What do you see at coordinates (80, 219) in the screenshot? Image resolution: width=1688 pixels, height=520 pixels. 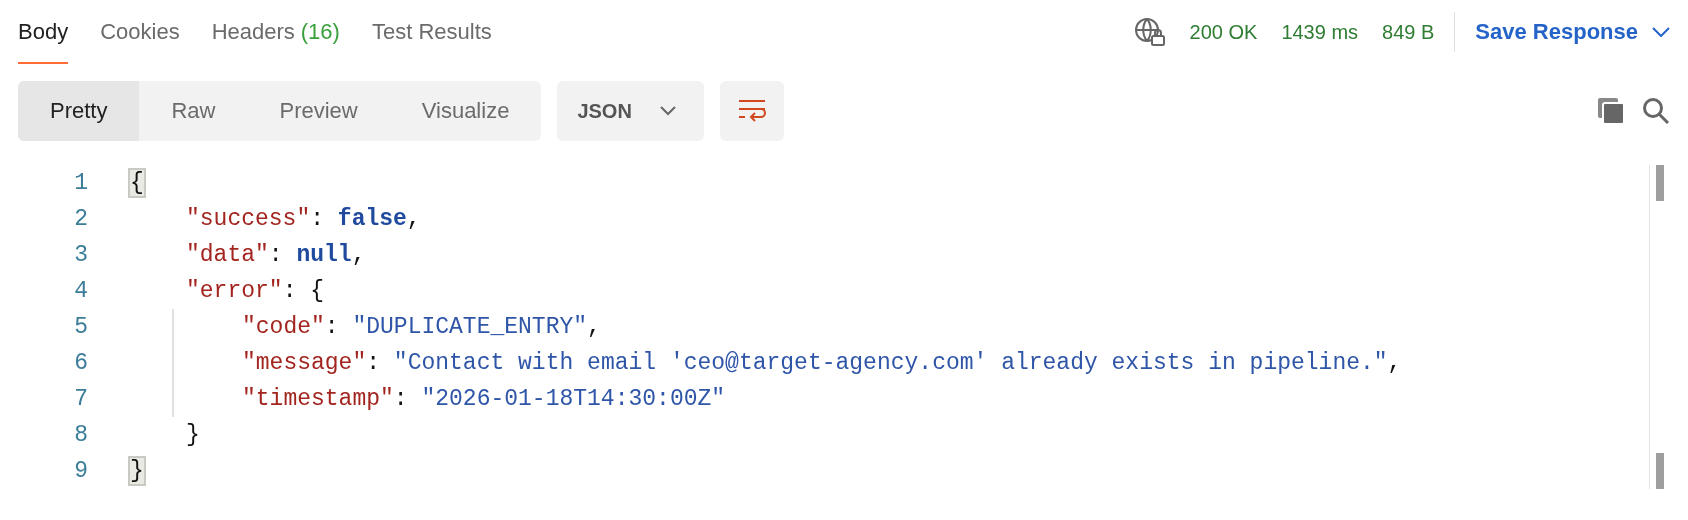 I see `line-number: 2` at bounding box center [80, 219].